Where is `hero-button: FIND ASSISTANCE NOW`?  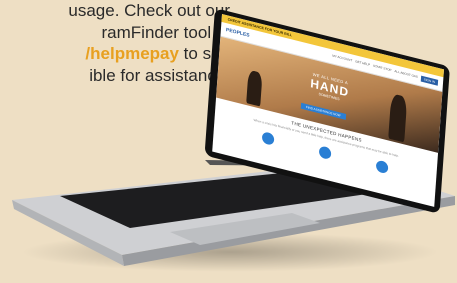
hero-button: FIND ASSISTANCE NOW is located at coordinates (323, 111).